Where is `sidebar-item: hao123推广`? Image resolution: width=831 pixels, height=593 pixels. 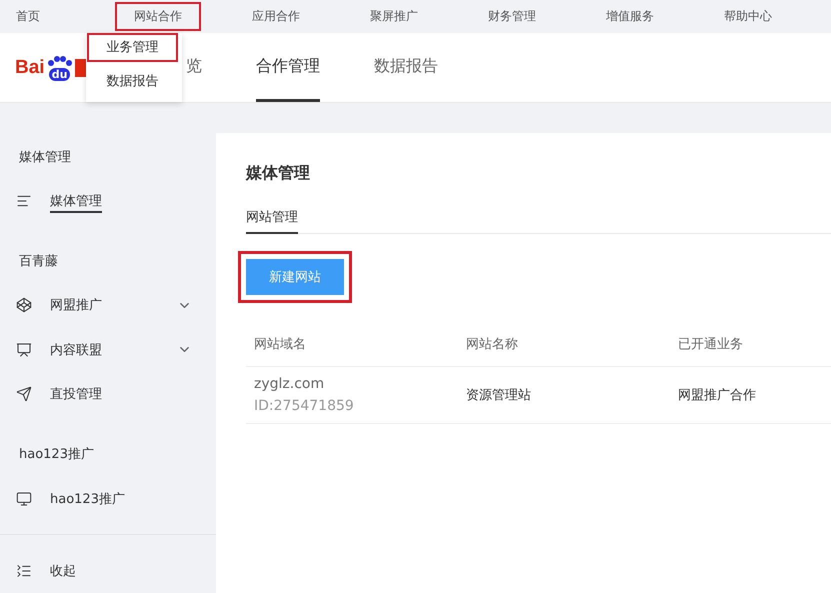
sidebar-item: hao123推广 is located at coordinates (108, 498).